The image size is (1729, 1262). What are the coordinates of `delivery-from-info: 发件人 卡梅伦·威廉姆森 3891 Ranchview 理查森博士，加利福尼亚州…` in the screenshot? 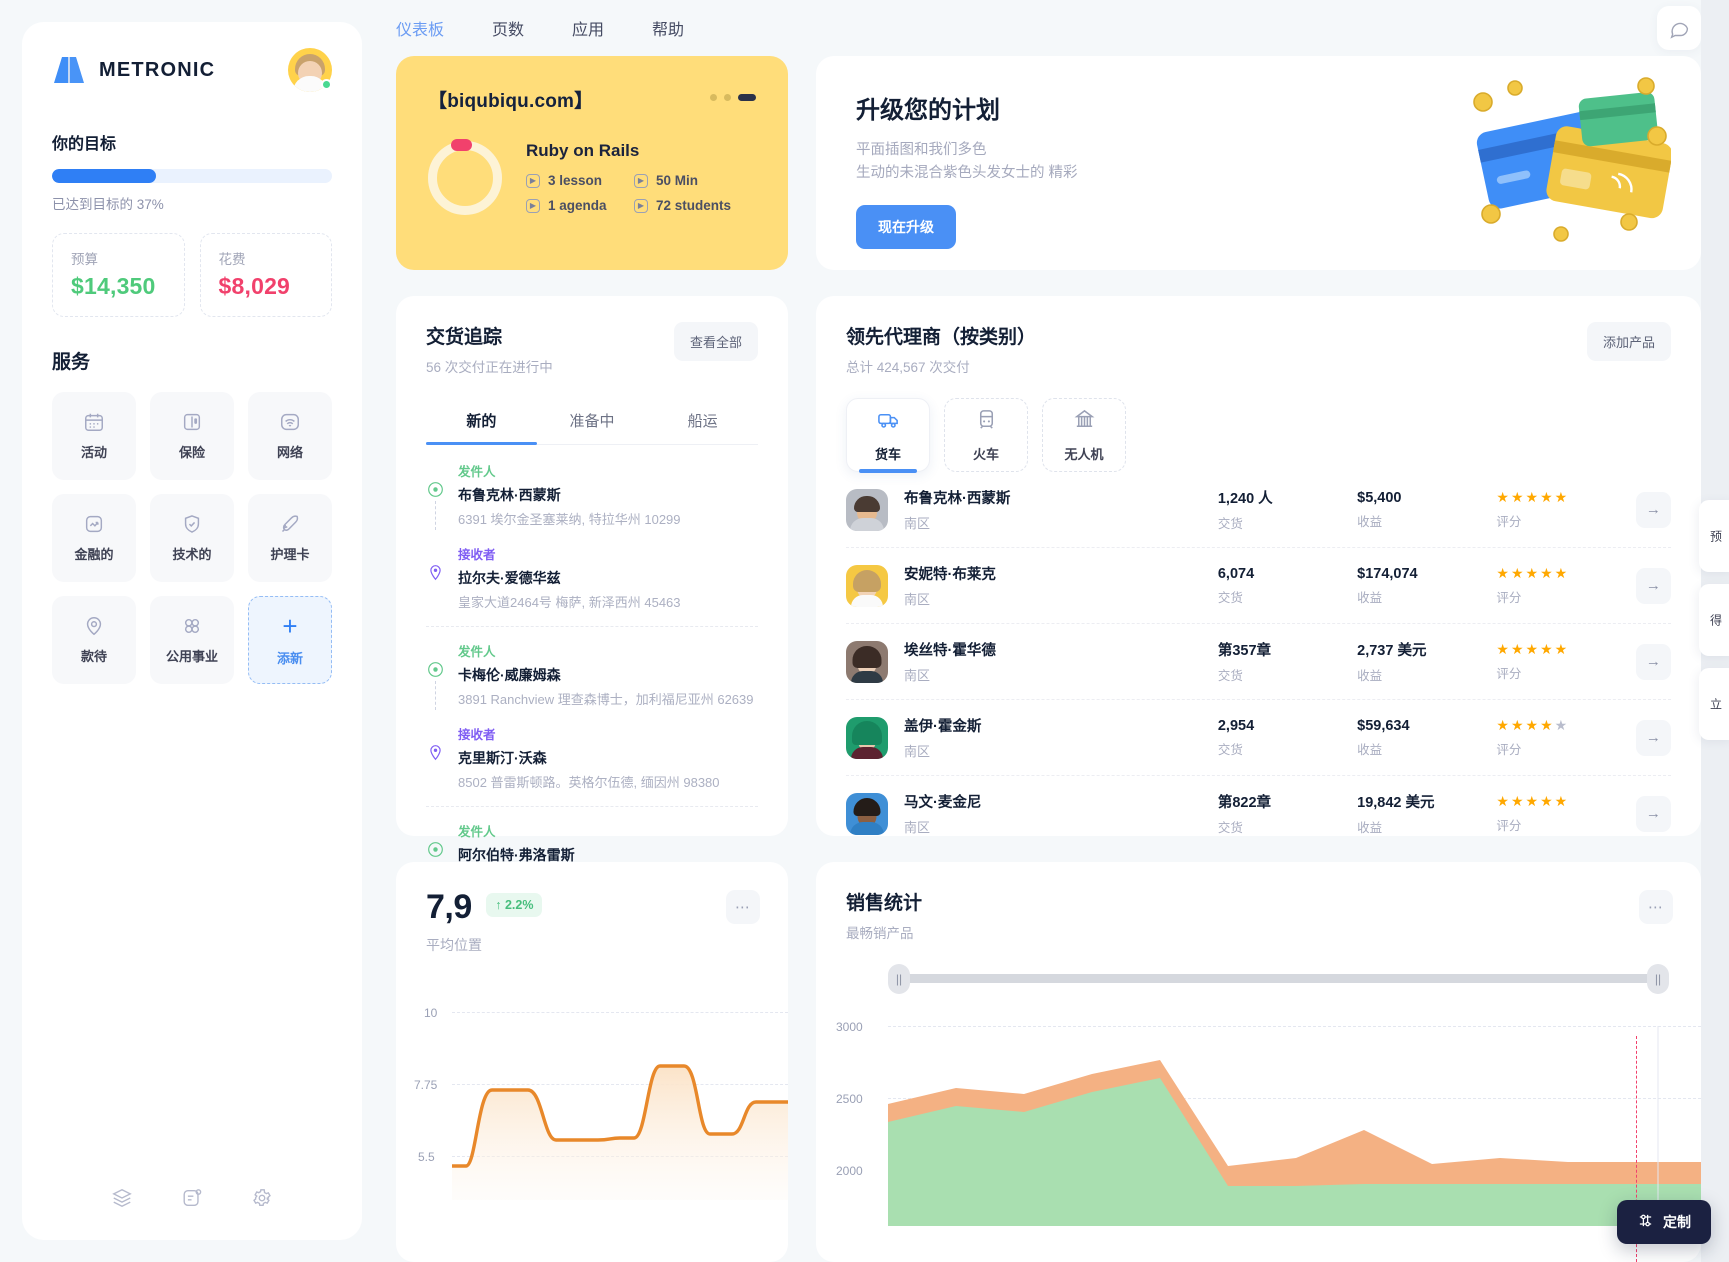 It's located at (606, 675).